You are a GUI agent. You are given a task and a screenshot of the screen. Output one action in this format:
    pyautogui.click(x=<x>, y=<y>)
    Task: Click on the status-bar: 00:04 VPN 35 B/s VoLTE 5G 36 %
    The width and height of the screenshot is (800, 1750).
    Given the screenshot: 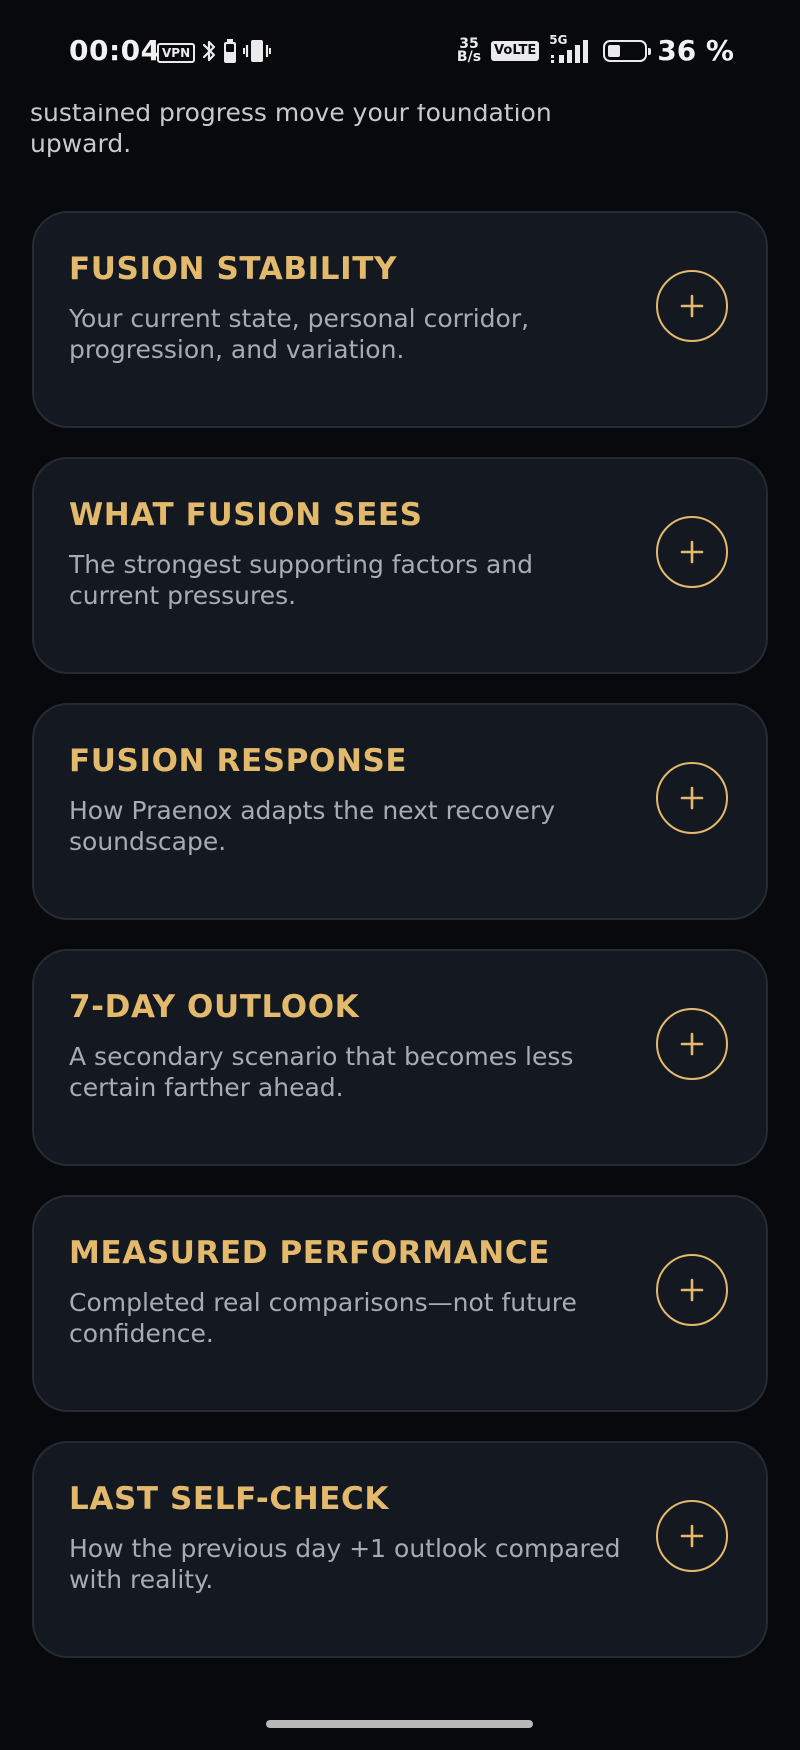 What is the action you would take?
    pyautogui.click(x=400, y=52)
    